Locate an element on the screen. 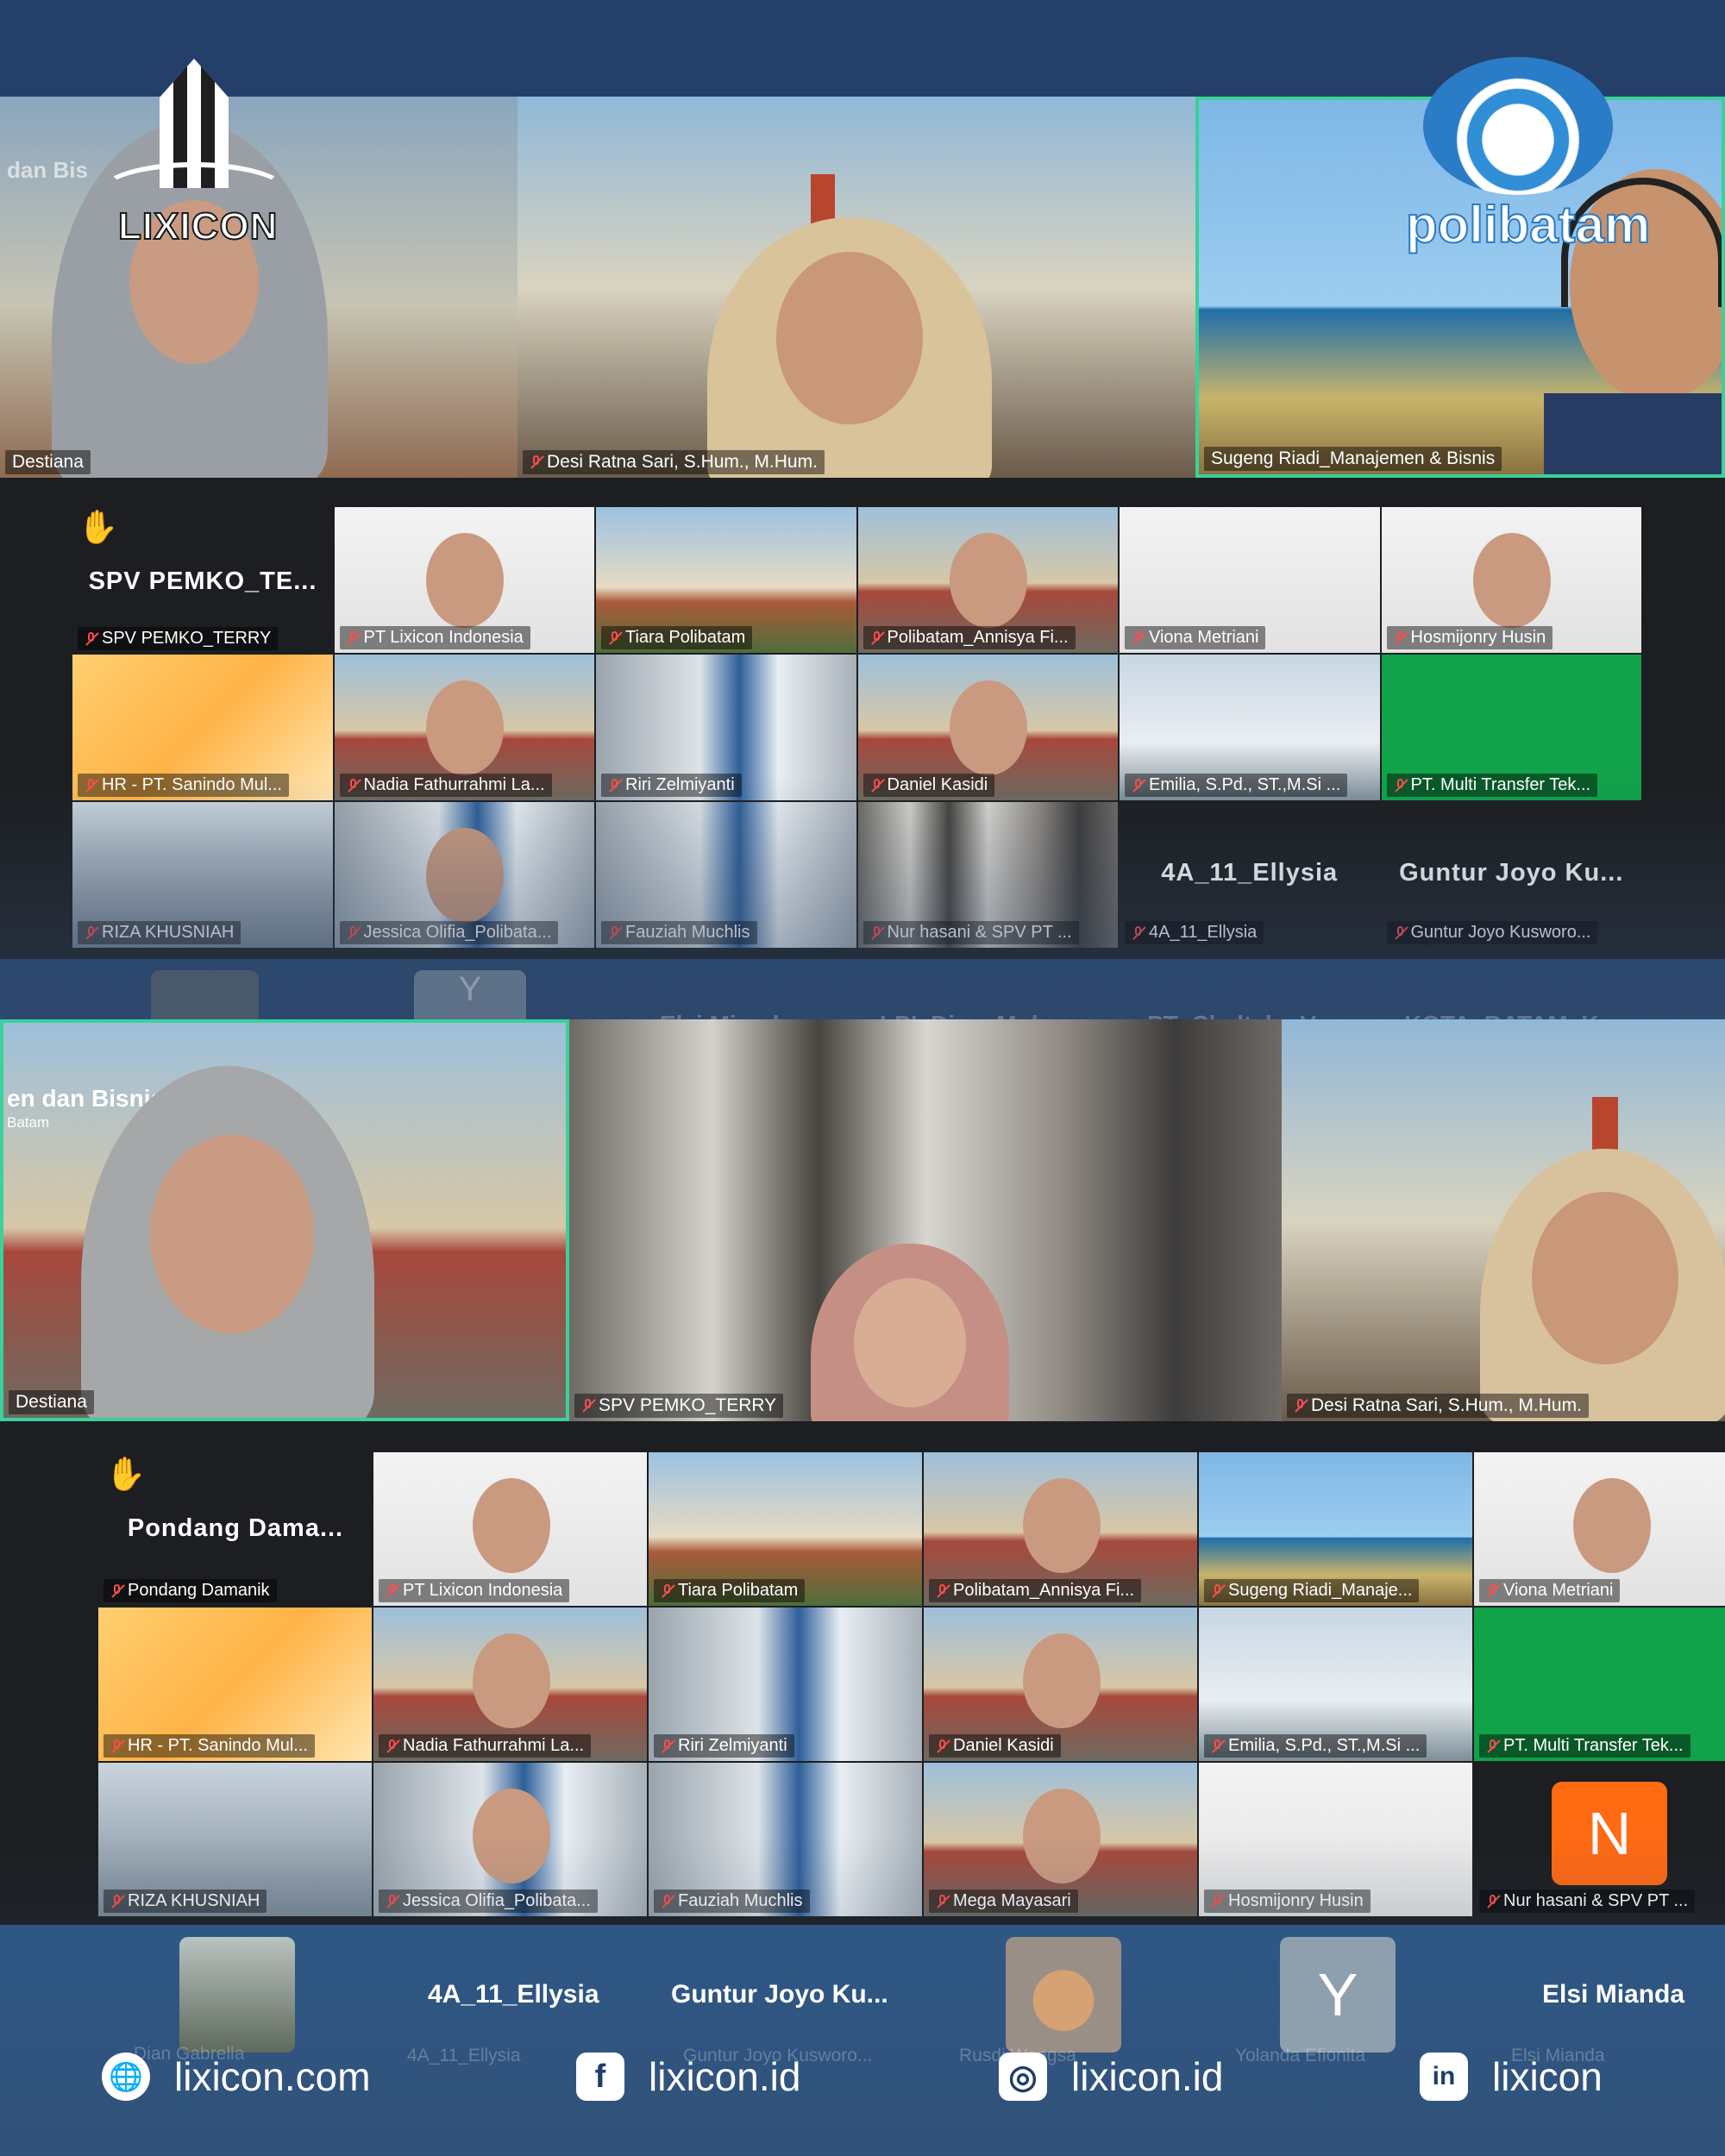 The width and height of the screenshot is (1725, 2156). instagram-link: ◎ lixicon.id is located at coordinates (1111, 2077).